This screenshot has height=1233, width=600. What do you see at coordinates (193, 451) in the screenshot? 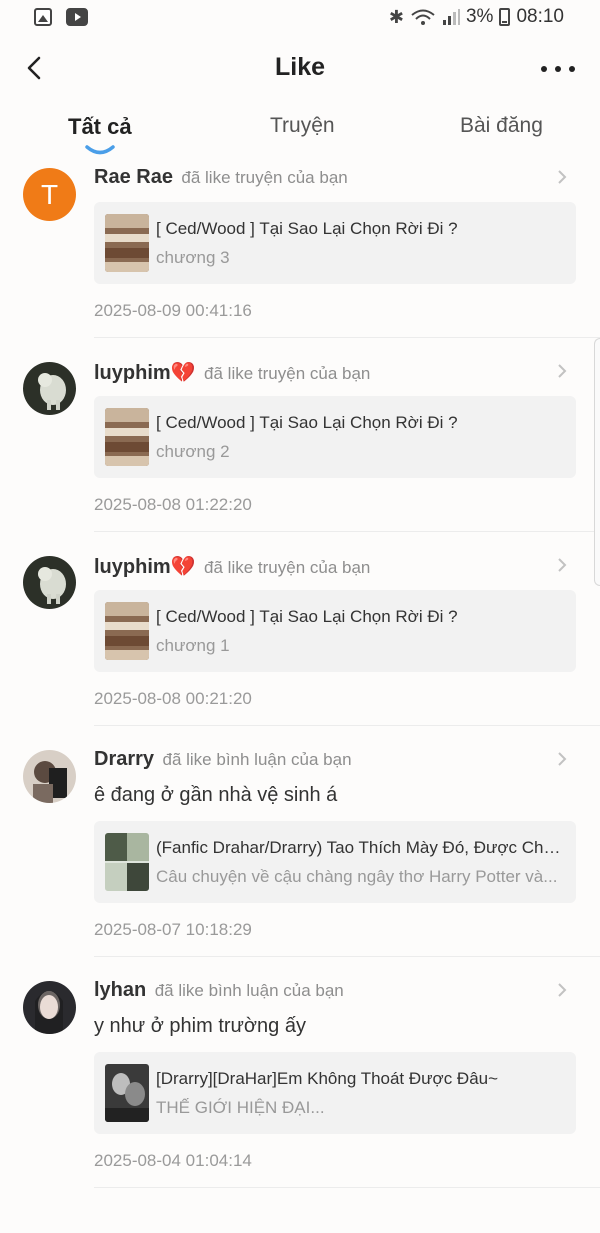
I see `story-subtitle: chương 2` at bounding box center [193, 451].